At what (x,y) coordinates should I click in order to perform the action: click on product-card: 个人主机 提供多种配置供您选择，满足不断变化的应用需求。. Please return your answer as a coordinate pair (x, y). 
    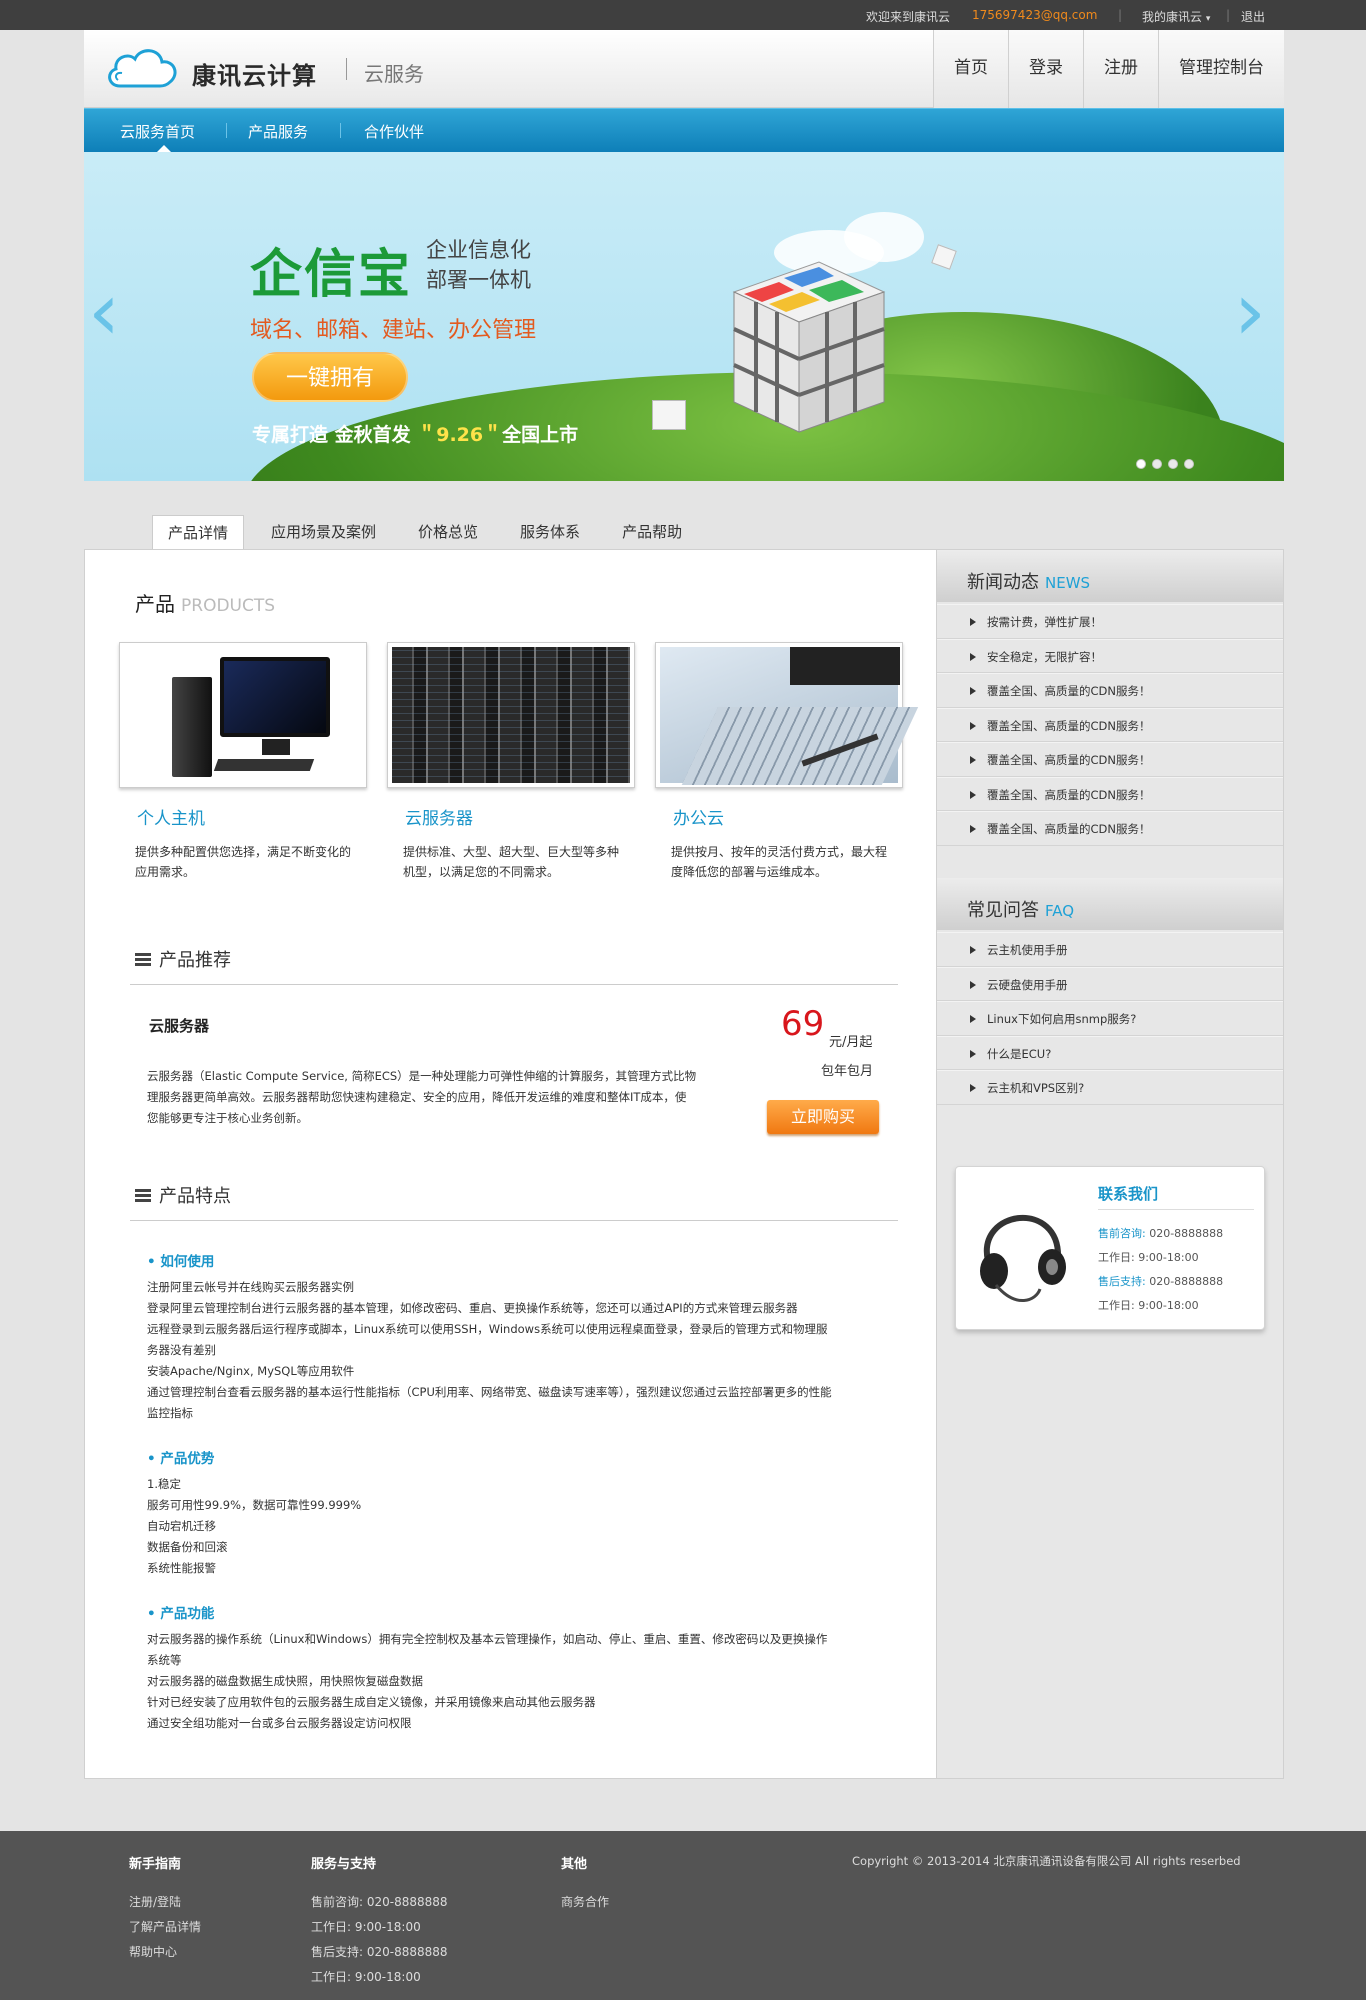
    Looking at the image, I should click on (243, 760).